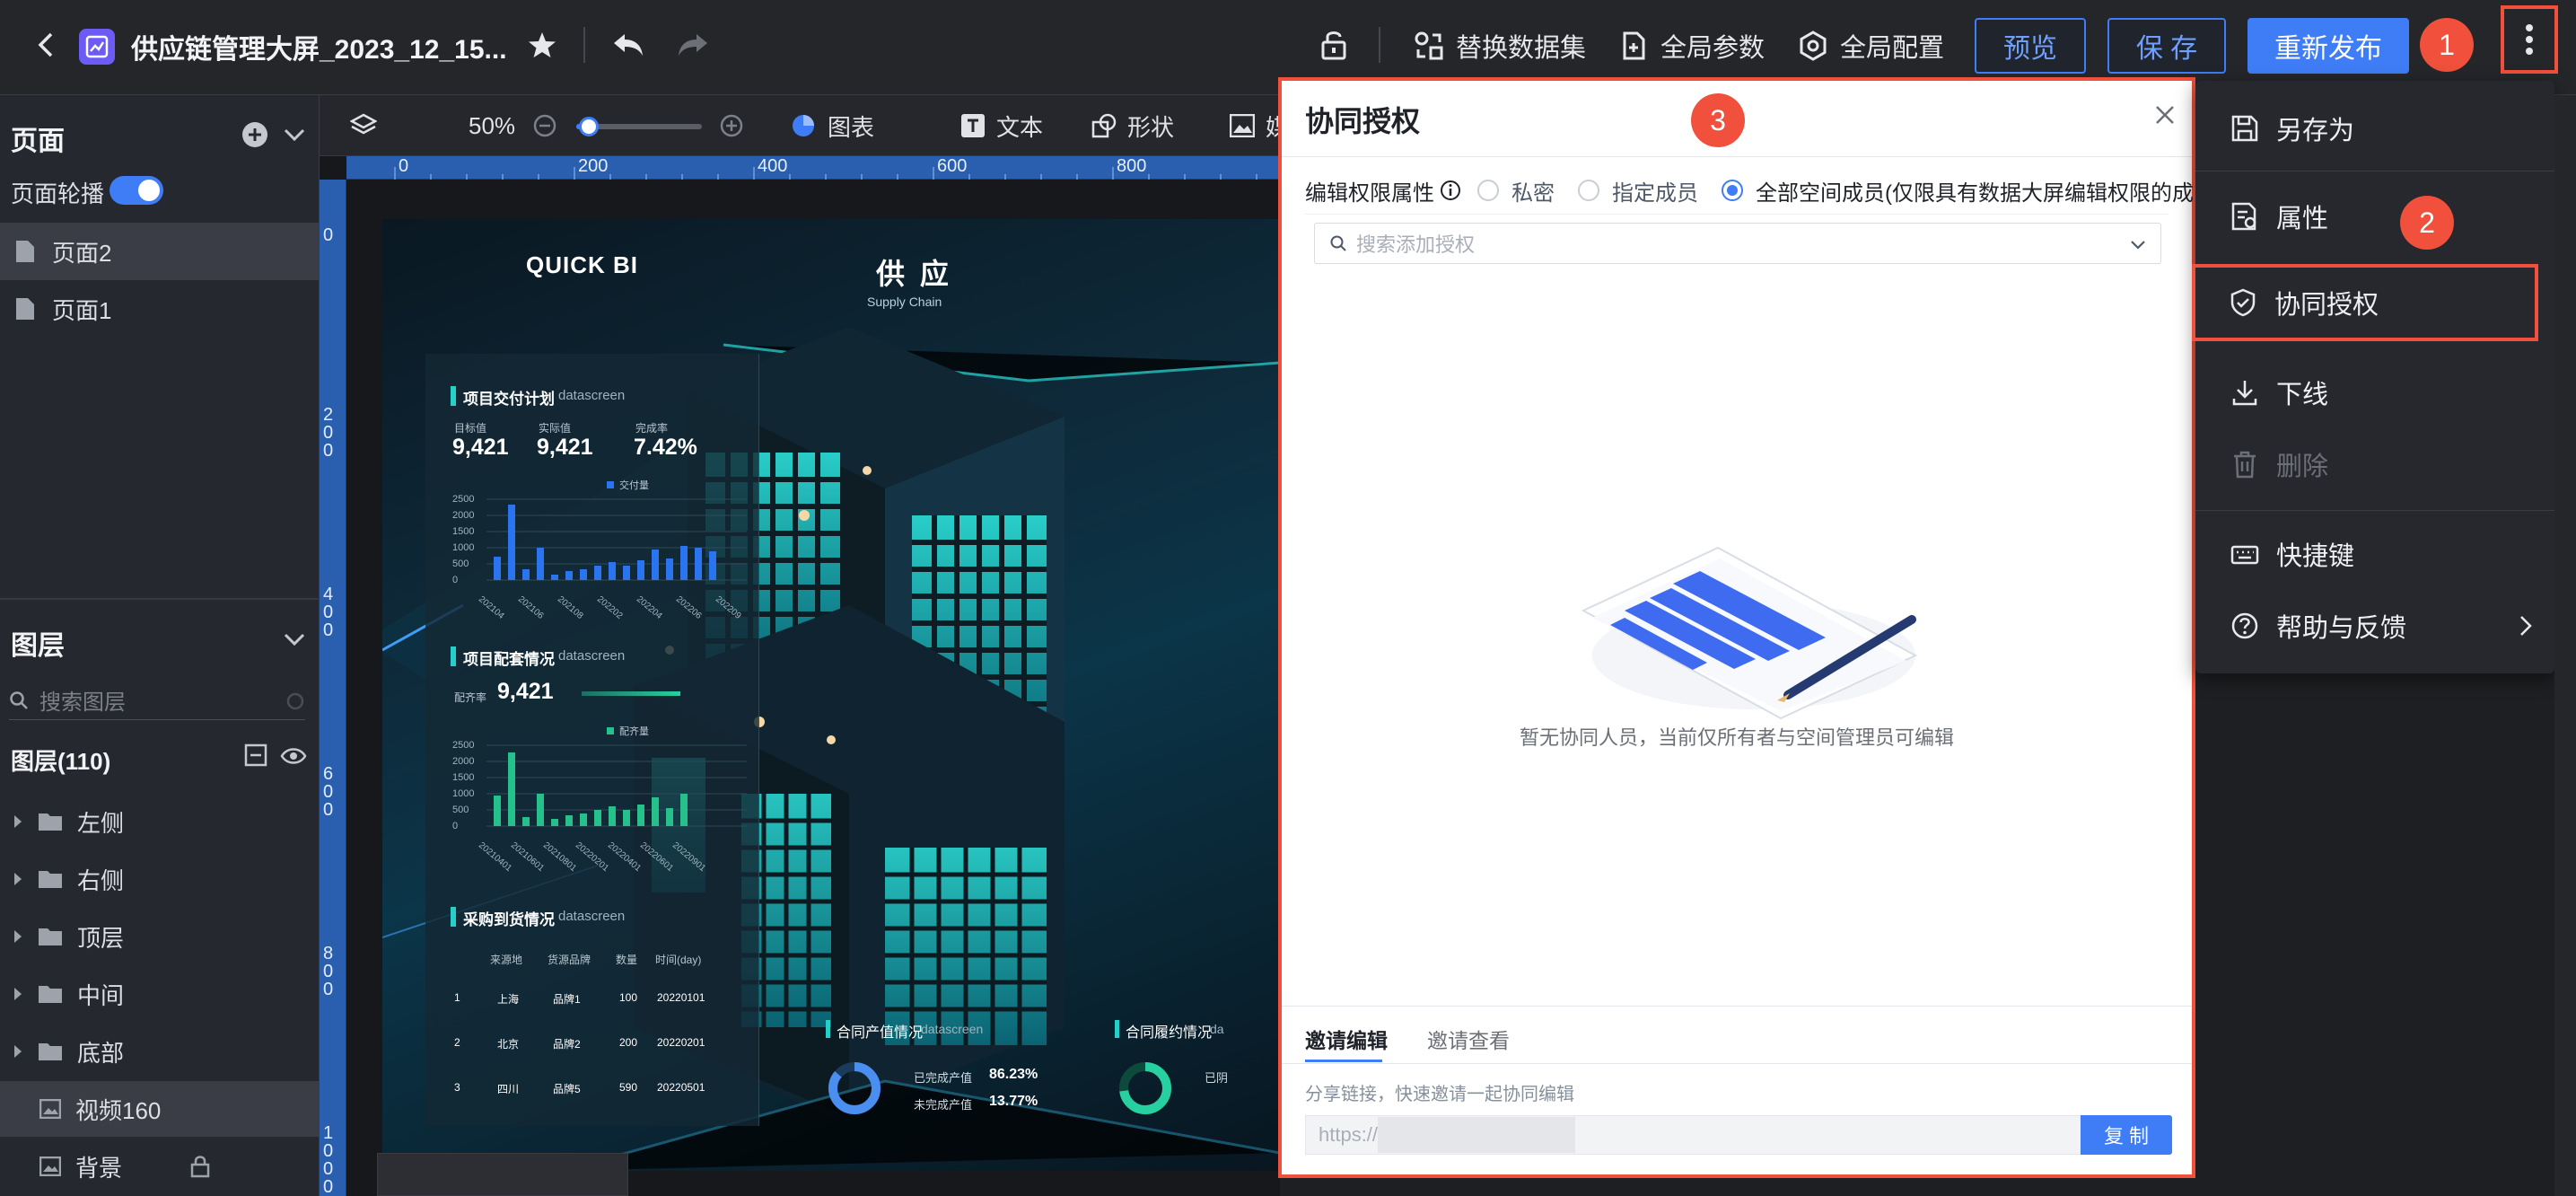  What do you see at coordinates (2365, 302) in the screenshot?
I see `menu-item-collaboration: 协同授权` at bounding box center [2365, 302].